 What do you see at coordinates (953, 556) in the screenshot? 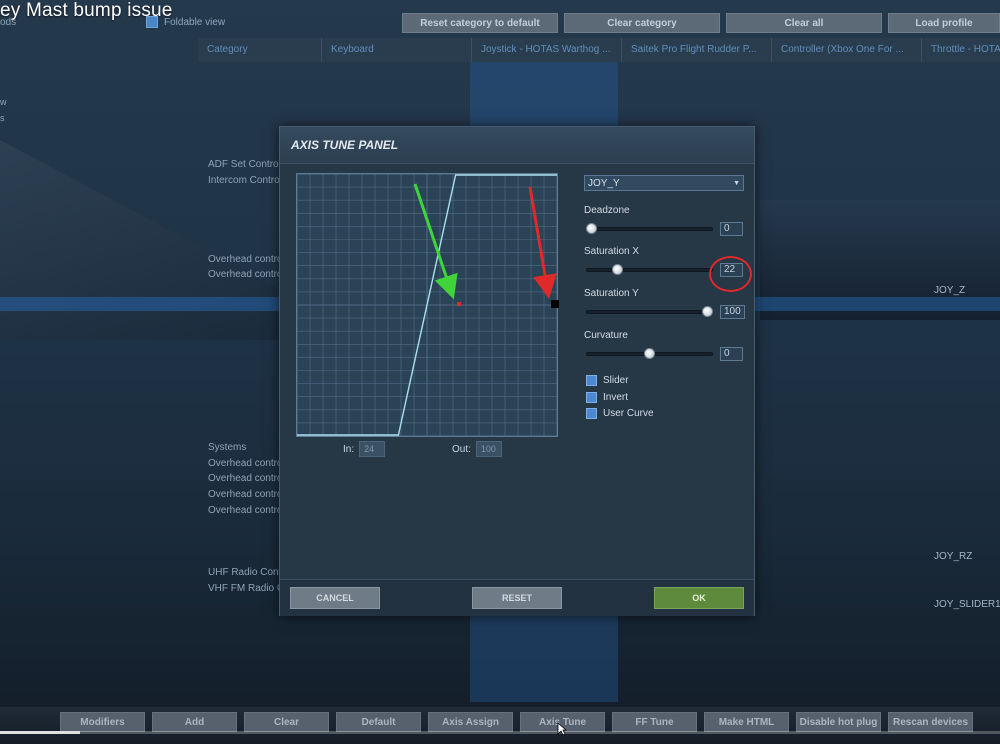
I see `assignment-joy-rz: JOY_RZ` at bounding box center [953, 556].